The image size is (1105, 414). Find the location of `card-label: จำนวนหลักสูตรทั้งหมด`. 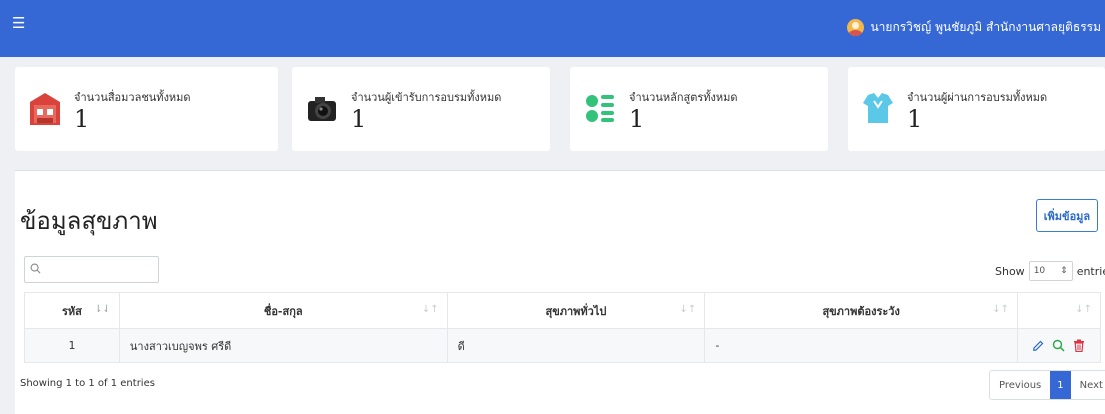

card-label: จำนวนหลักสูตรทั้งหมด is located at coordinates (683, 97).